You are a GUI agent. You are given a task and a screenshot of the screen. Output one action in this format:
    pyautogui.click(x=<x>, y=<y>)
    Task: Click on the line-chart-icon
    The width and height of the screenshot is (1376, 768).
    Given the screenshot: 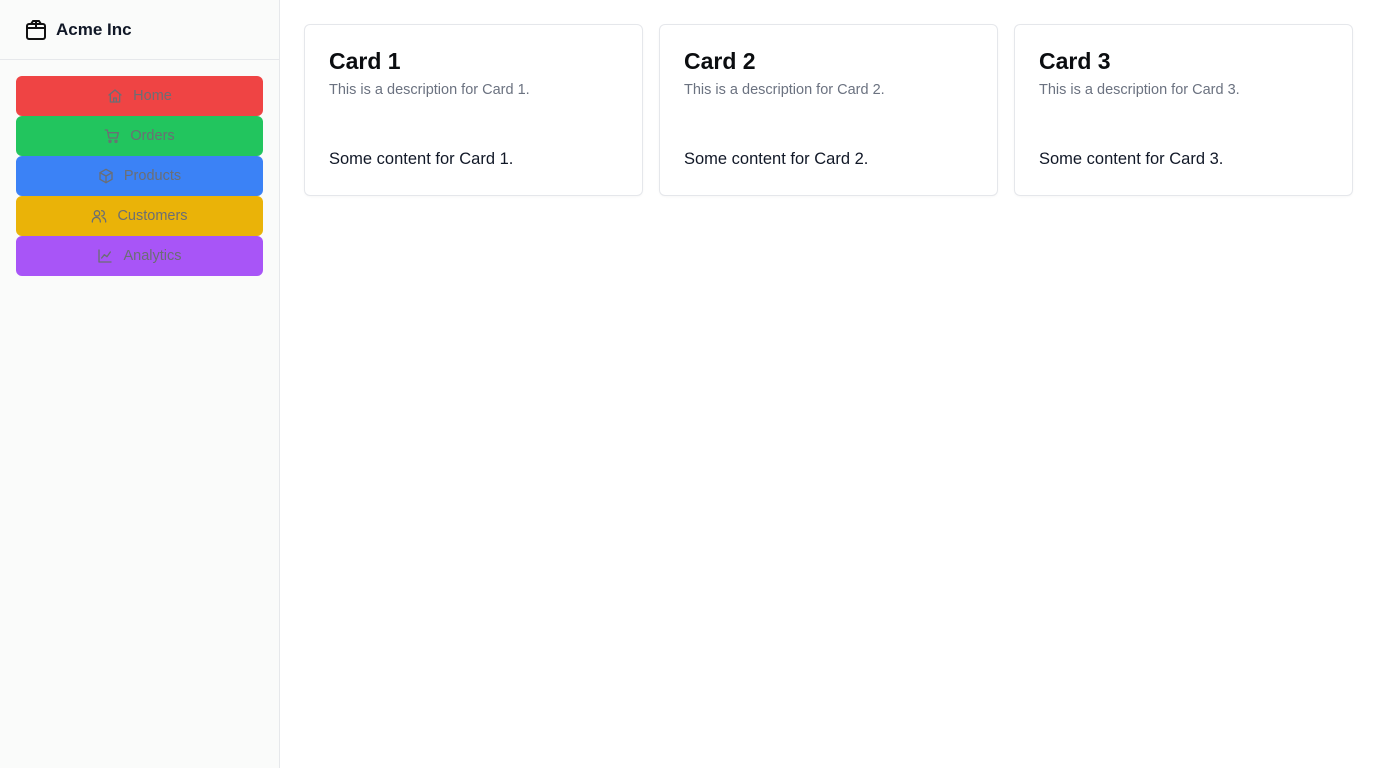 What is the action you would take?
    pyautogui.click(x=105, y=256)
    